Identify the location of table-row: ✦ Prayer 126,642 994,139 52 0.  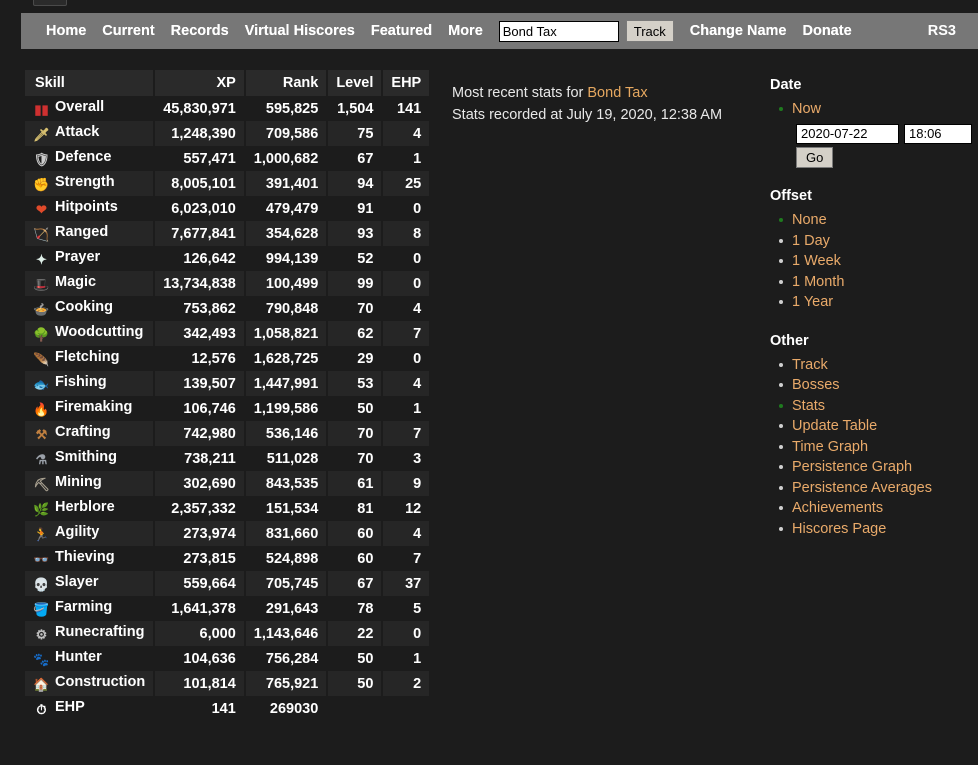
(227, 258).